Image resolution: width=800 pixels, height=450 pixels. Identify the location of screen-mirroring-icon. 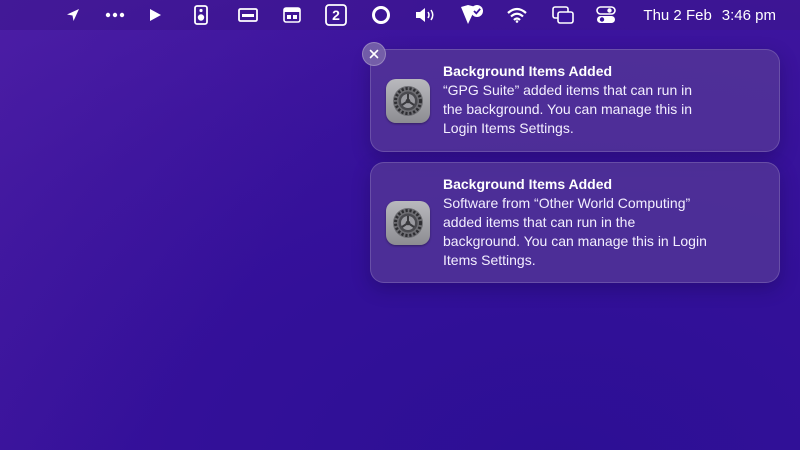
(563, 15).